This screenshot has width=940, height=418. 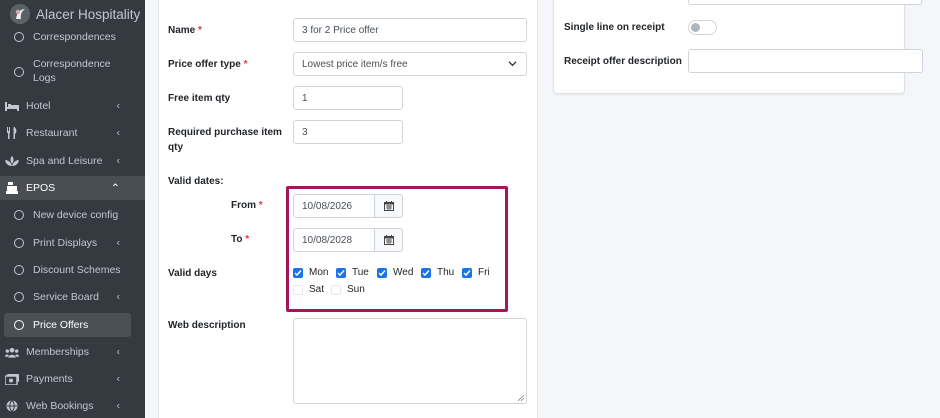 I want to click on from-label: From *, so click(x=247, y=205).